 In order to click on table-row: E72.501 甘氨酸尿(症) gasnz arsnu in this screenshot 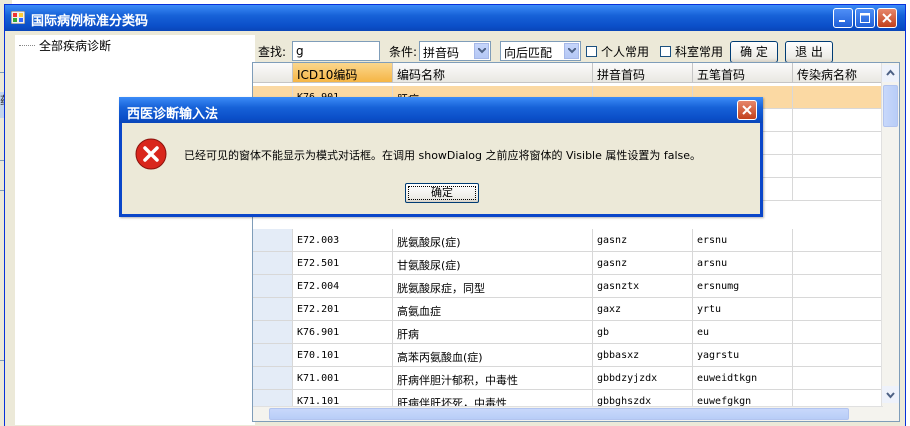, I will do `click(568, 263)`.